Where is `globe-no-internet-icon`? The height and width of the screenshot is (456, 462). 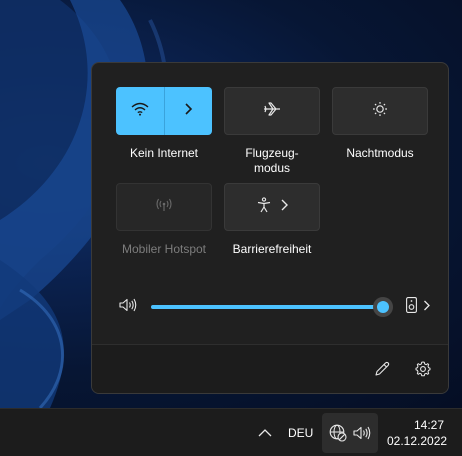 globe-no-internet-icon is located at coordinates (338, 433).